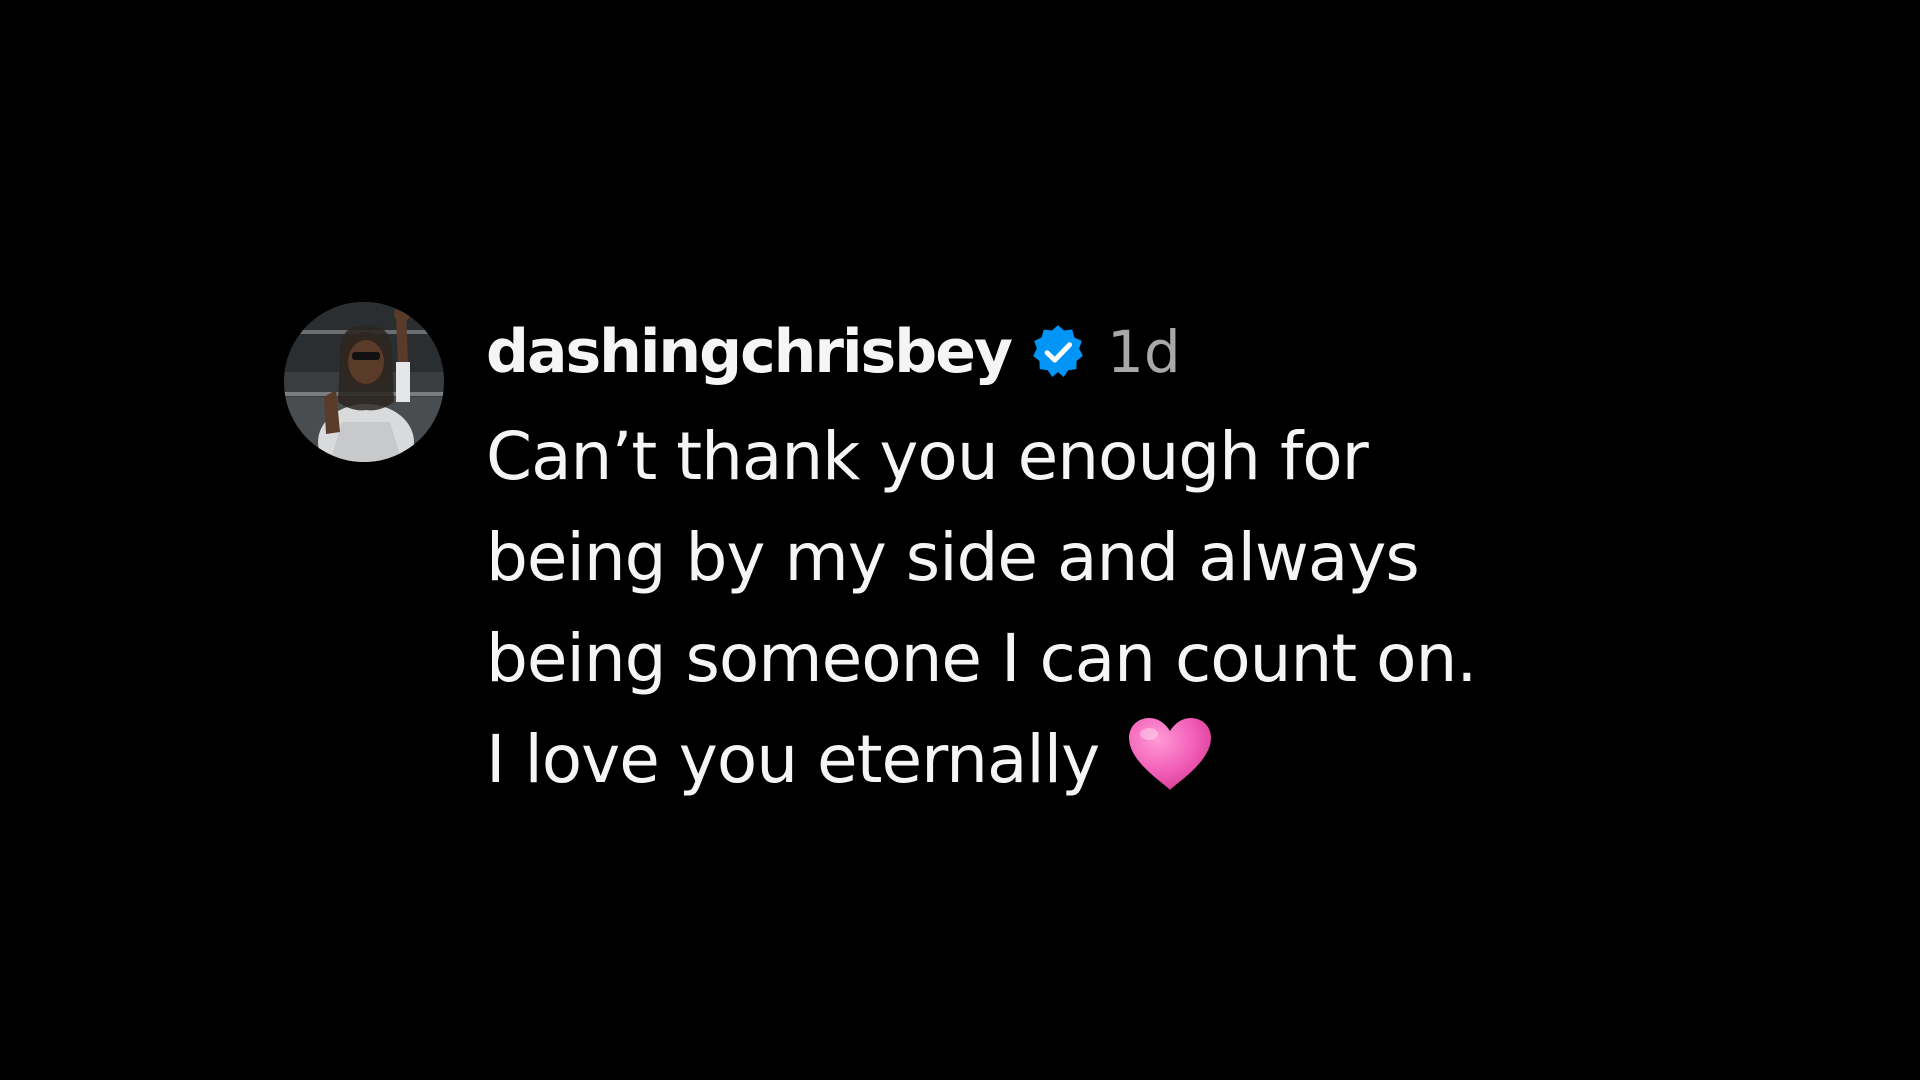 This screenshot has width=1920, height=1080. What do you see at coordinates (1170, 754) in the screenshot?
I see `pink-heart-icon` at bounding box center [1170, 754].